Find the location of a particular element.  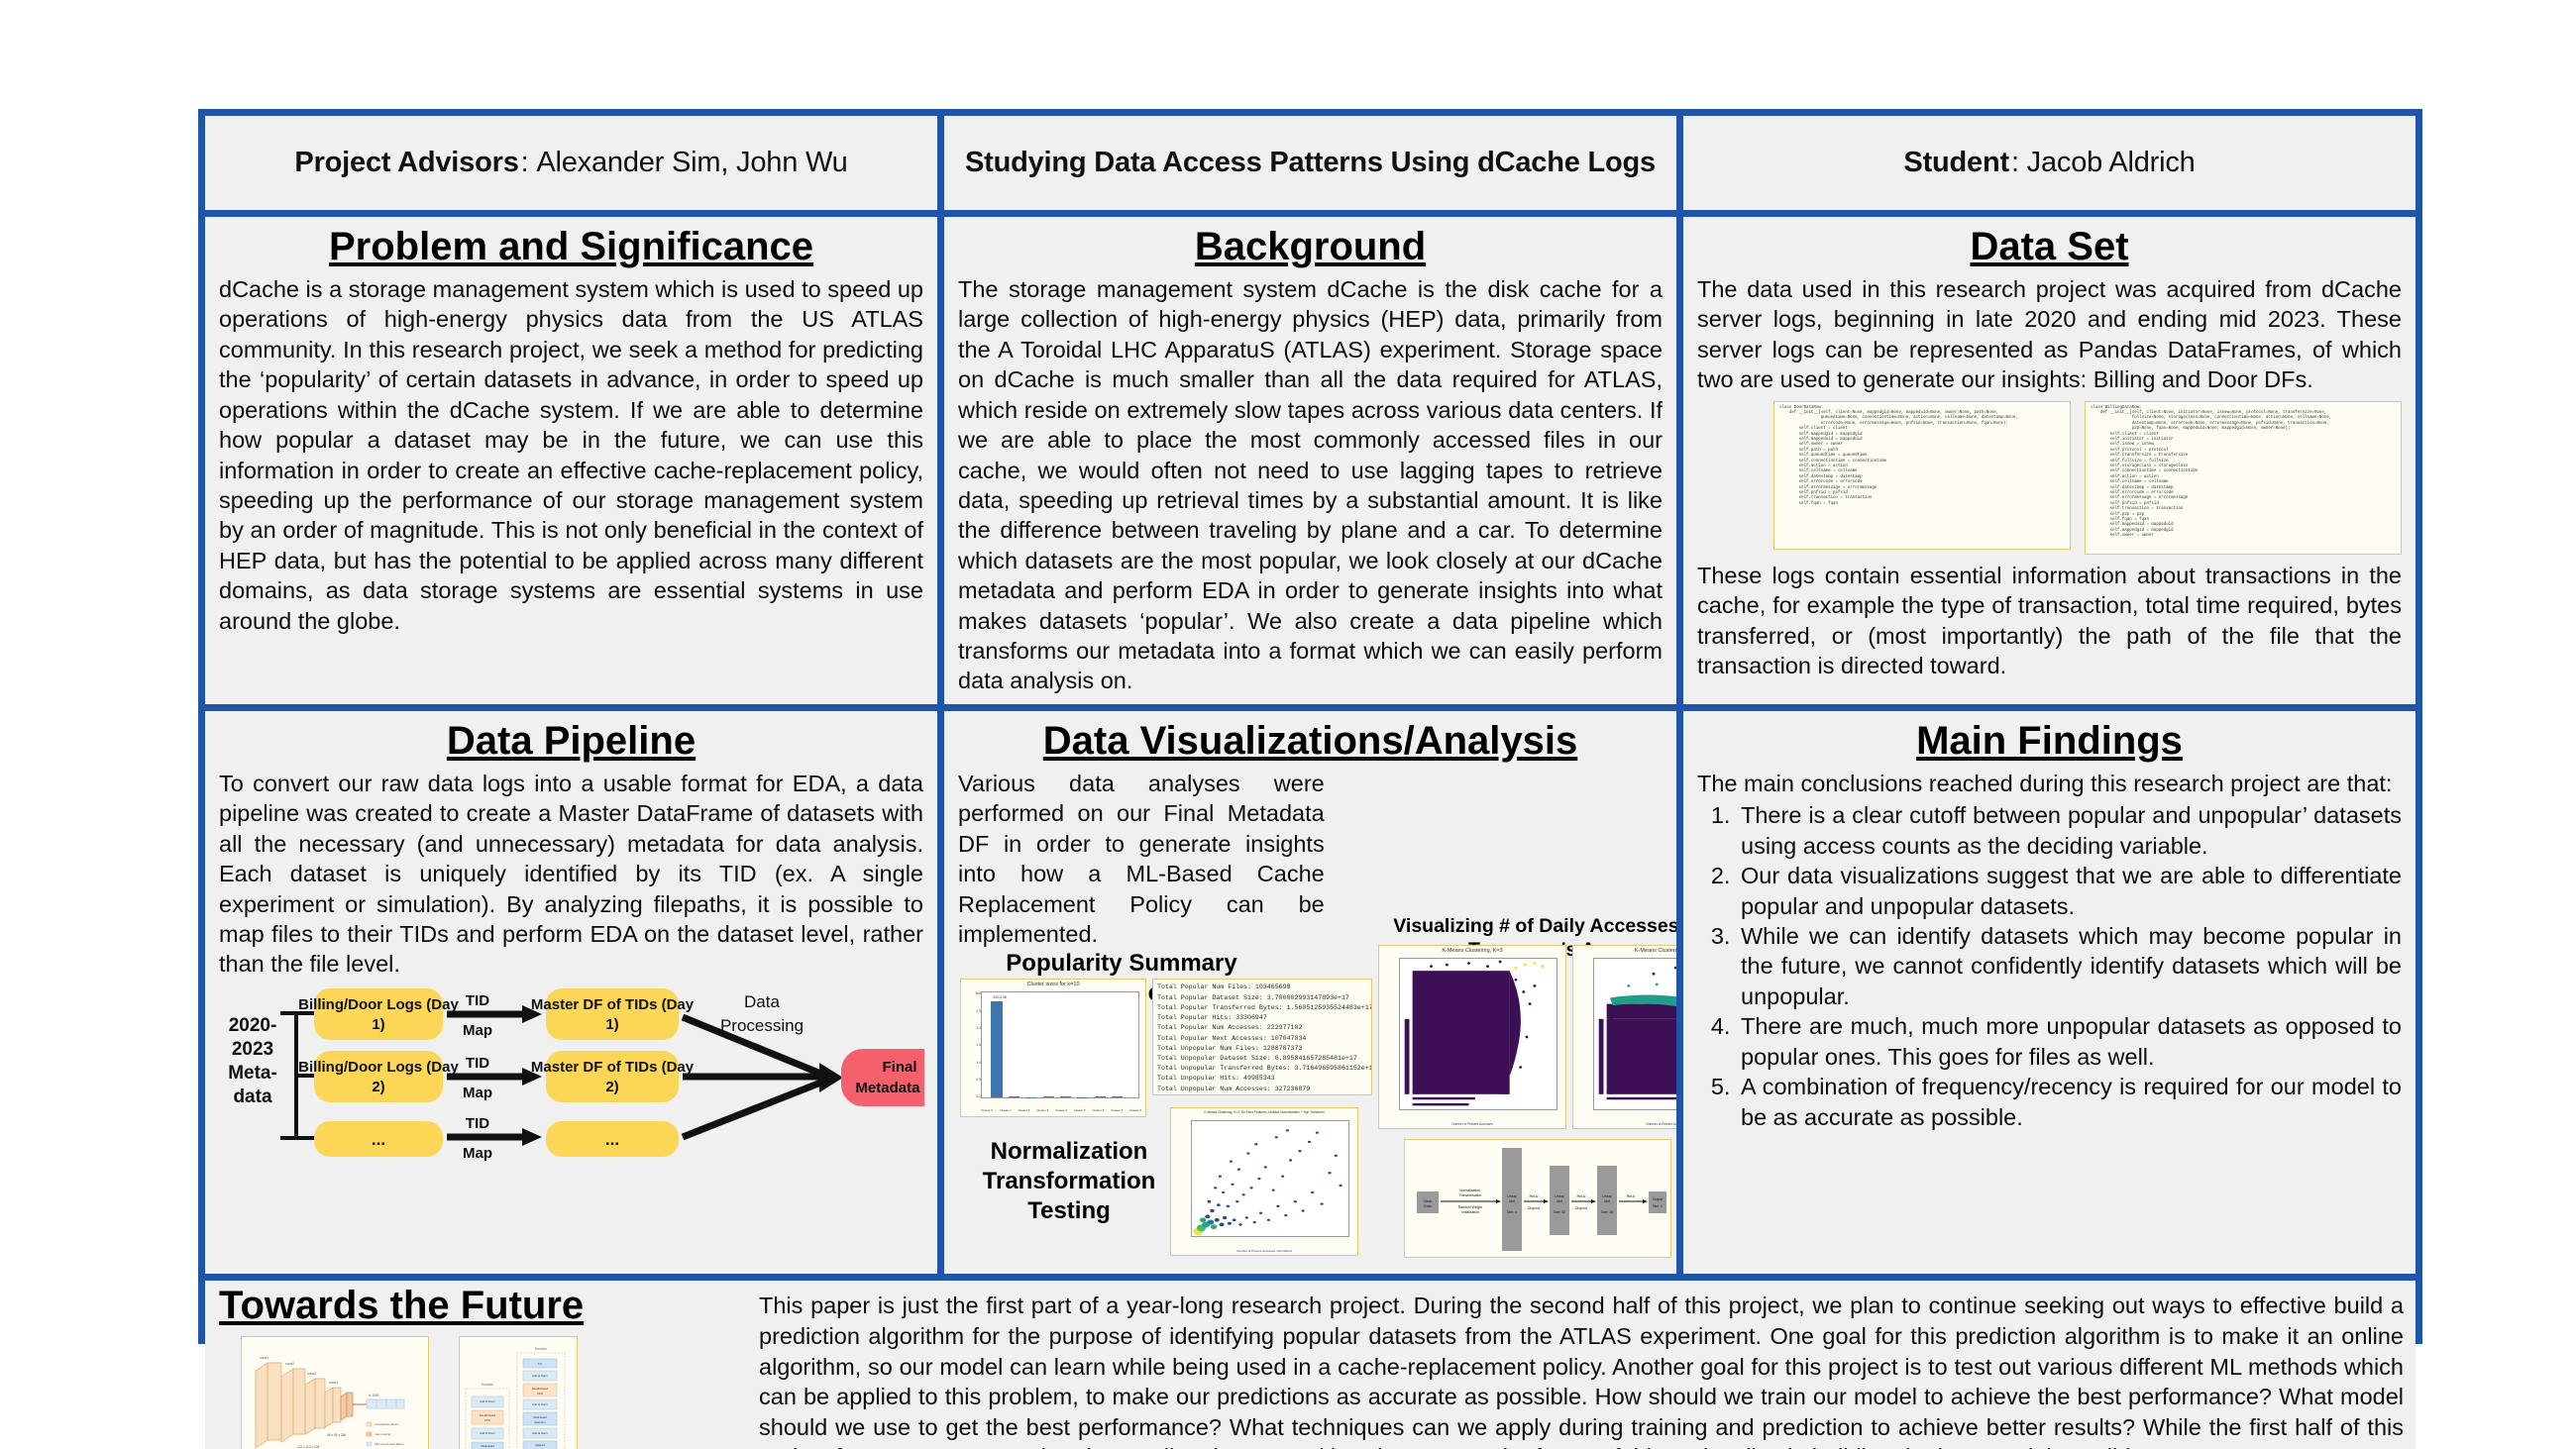

svg-text: Dropout is located at coordinates (1534, 1208).